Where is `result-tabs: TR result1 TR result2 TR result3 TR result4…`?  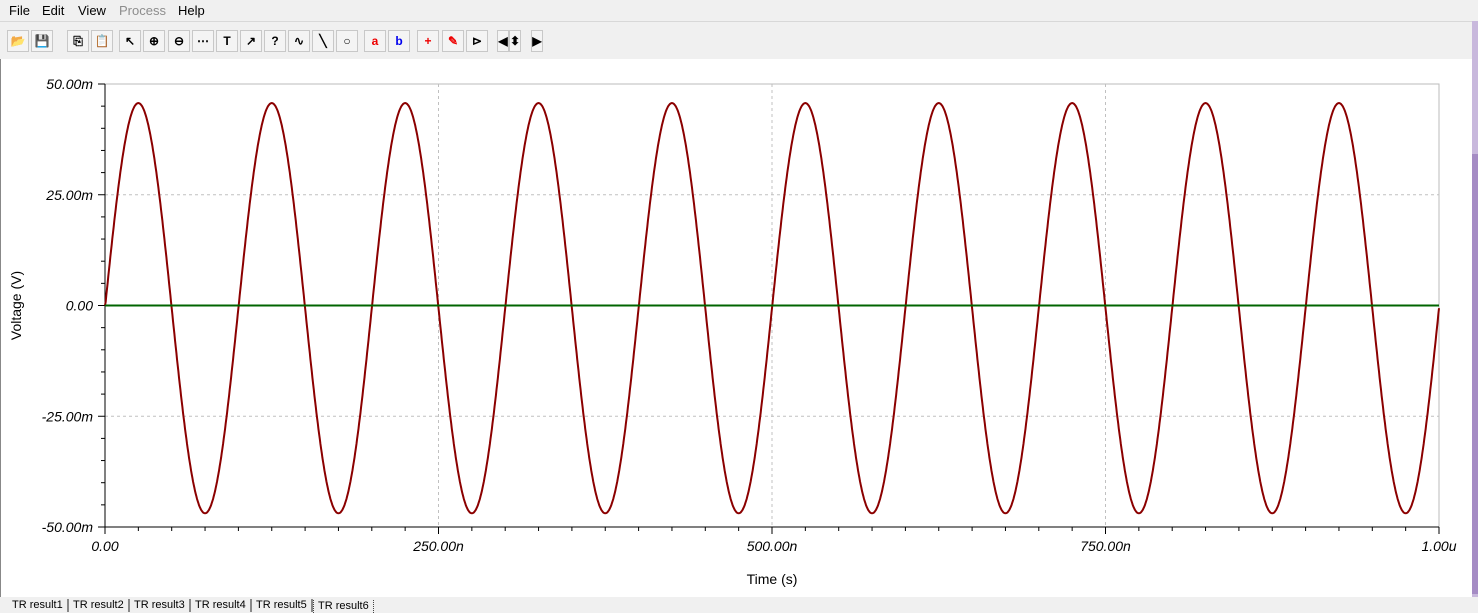
result-tabs: TR result1 TR result2 TR result3 TR result4… is located at coordinates (739, 605).